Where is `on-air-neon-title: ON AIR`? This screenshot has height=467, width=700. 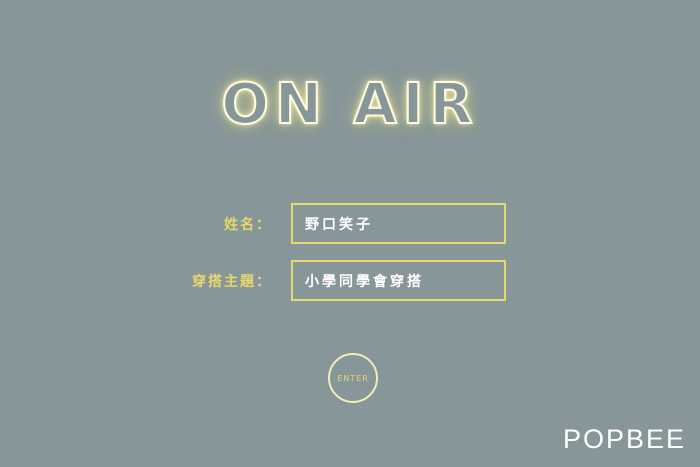 on-air-neon-title: ON AIR is located at coordinates (349, 104).